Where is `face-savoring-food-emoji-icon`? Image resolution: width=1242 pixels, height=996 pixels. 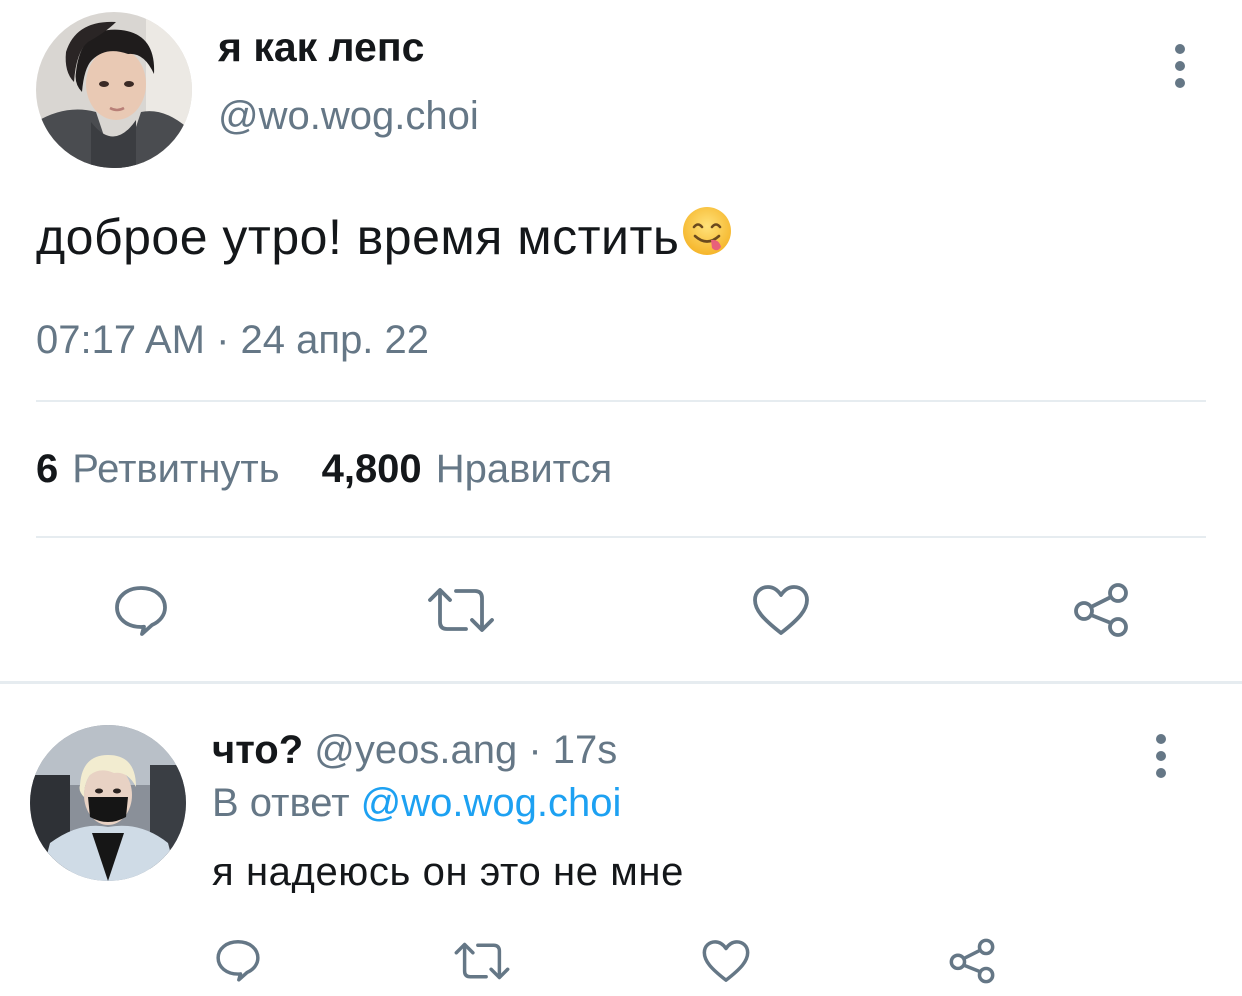
face-savoring-food-emoji-icon is located at coordinates (707, 237).